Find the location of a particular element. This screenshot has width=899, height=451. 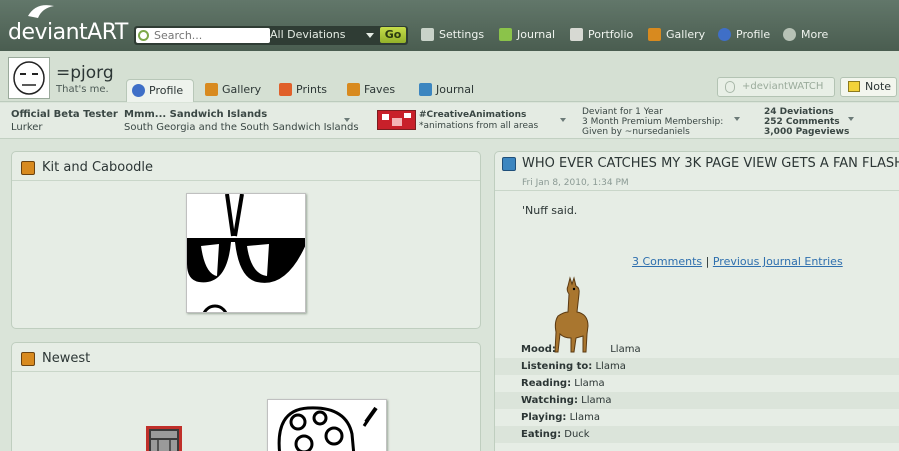

nav-profile: Profile is located at coordinates (744, 35).